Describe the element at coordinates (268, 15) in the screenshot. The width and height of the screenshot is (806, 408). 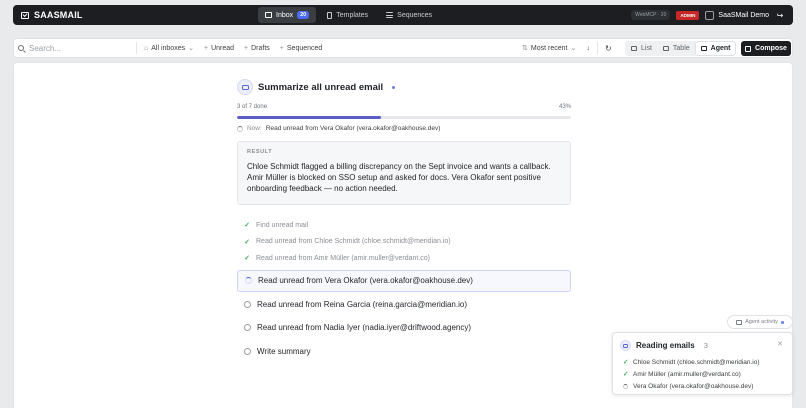
I see `inbox-icon` at that location.